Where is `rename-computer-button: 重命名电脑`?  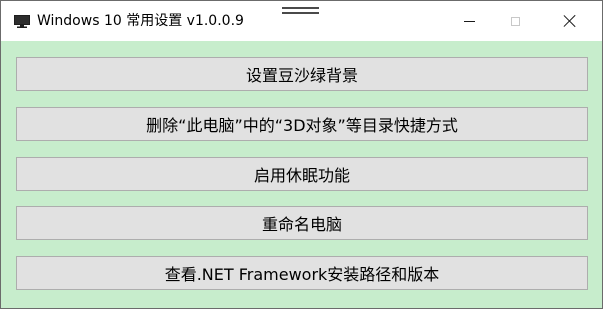
rename-computer-button: 重命名电脑 is located at coordinates (302, 223).